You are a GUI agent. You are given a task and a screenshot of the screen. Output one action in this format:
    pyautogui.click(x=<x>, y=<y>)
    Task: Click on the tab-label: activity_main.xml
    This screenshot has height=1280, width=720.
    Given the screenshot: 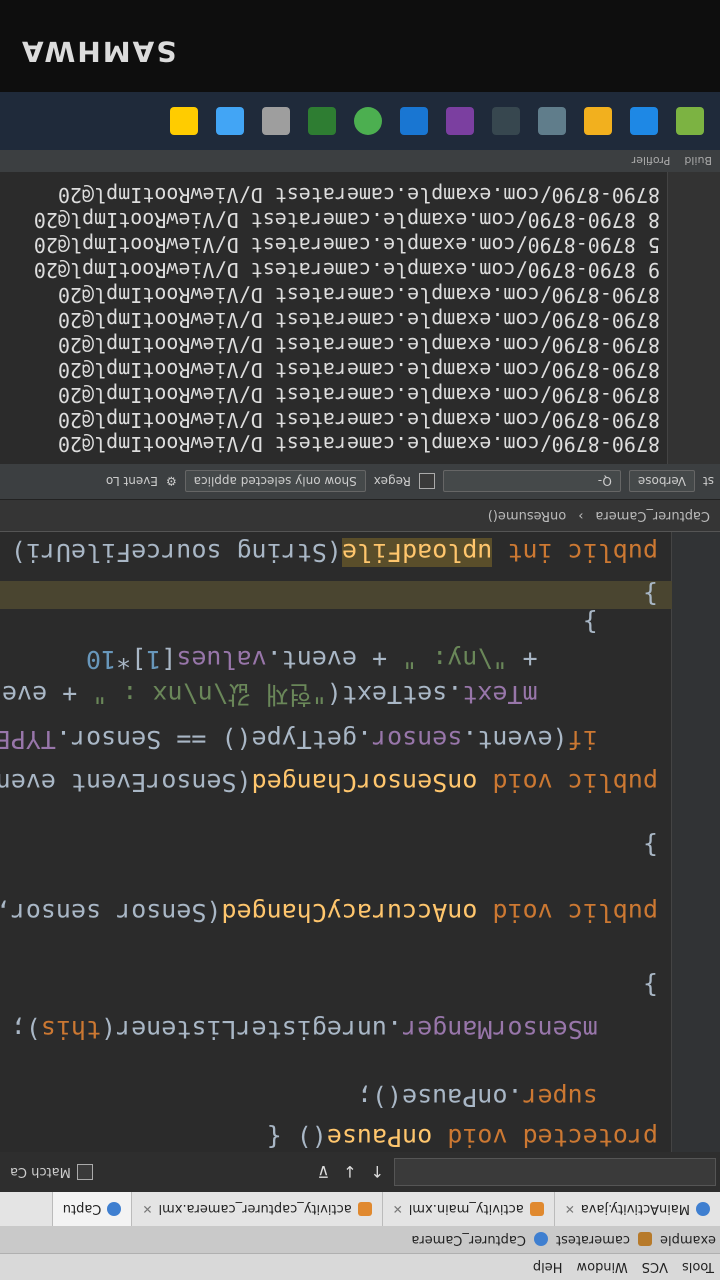 What is the action you would take?
    pyautogui.click(x=466, y=1209)
    